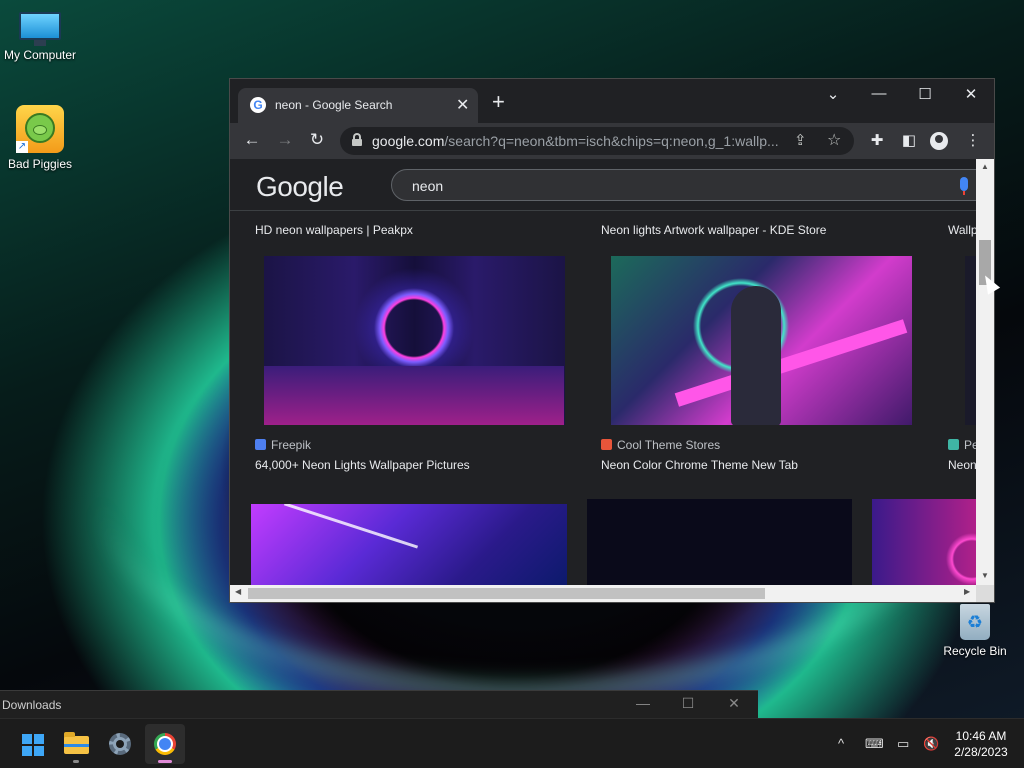  I want to click on forward-button: →, so click(285, 140).